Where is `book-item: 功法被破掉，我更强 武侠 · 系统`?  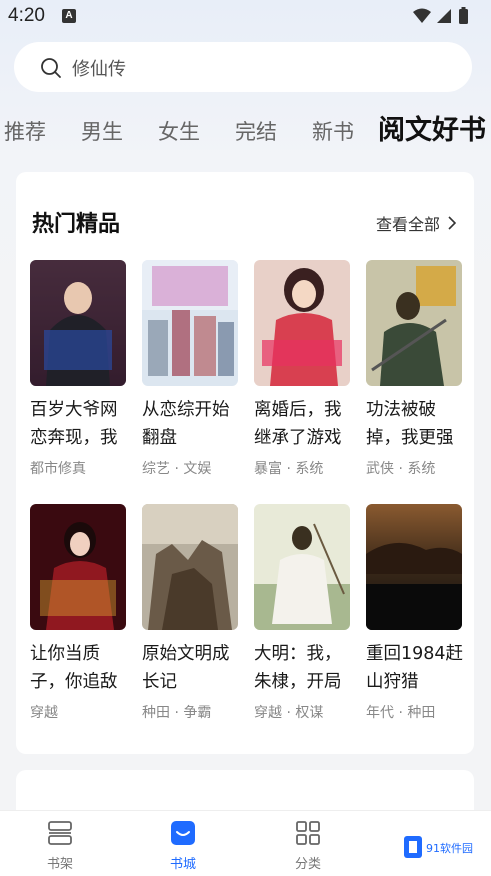
book-item: 功法被破掉，我更强 武侠 · 系统 is located at coordinates (416, 369).